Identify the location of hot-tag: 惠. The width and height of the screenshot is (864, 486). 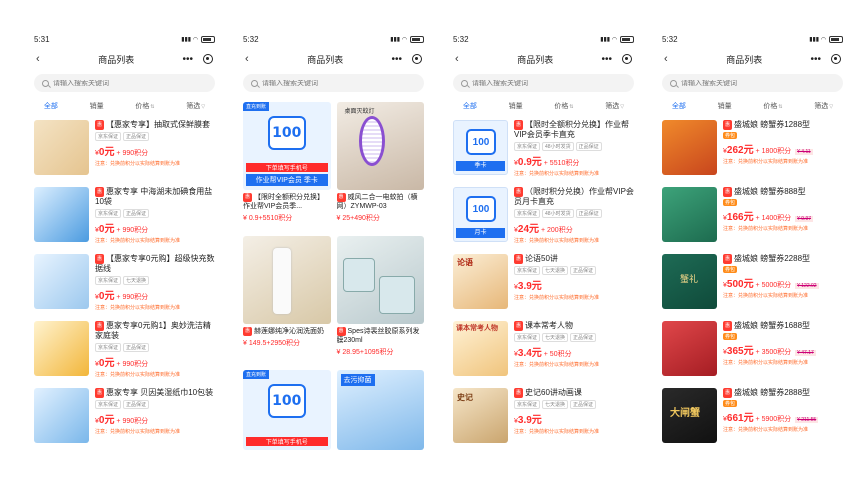
(519, 125).